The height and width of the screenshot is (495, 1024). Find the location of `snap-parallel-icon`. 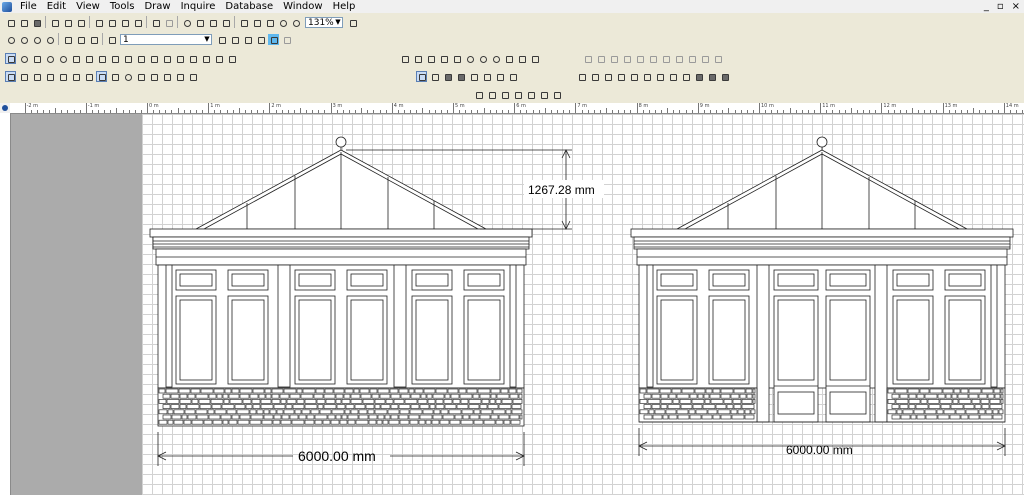

snap-parallel-icon is located at coordinates (140, 76).